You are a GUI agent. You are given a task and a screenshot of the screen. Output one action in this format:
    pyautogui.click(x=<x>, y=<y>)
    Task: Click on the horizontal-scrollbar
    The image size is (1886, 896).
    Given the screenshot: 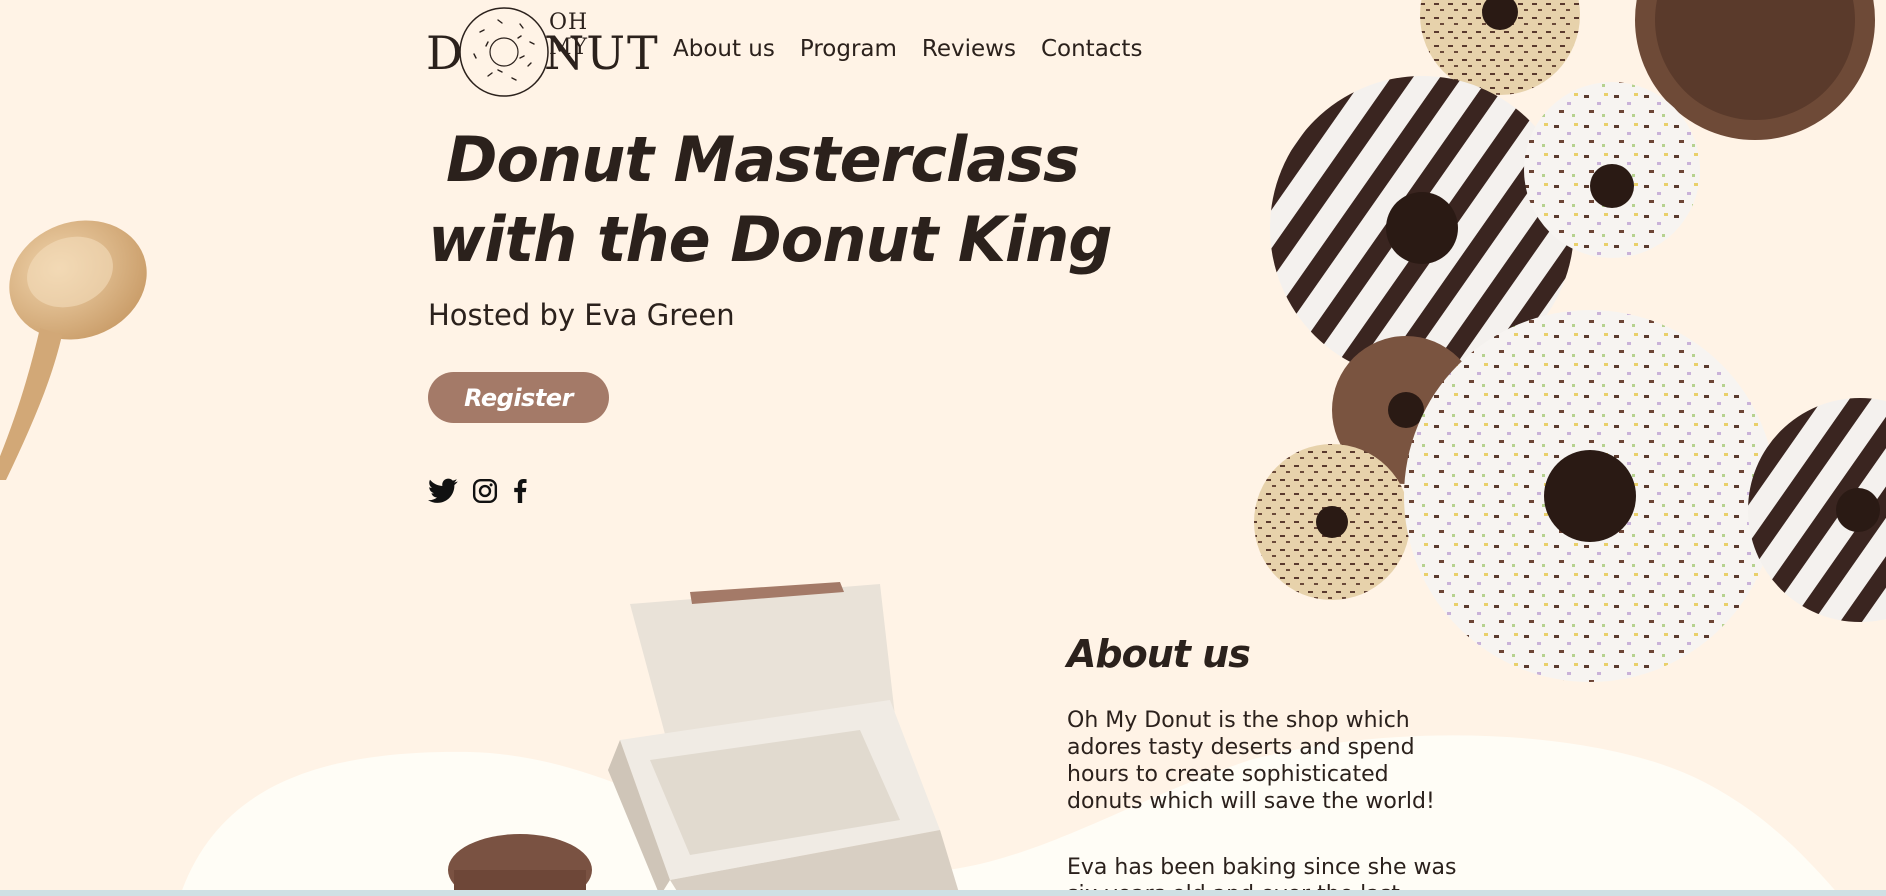 What is the action you would take?
    pyautogui.click(x=943, y=893)
    